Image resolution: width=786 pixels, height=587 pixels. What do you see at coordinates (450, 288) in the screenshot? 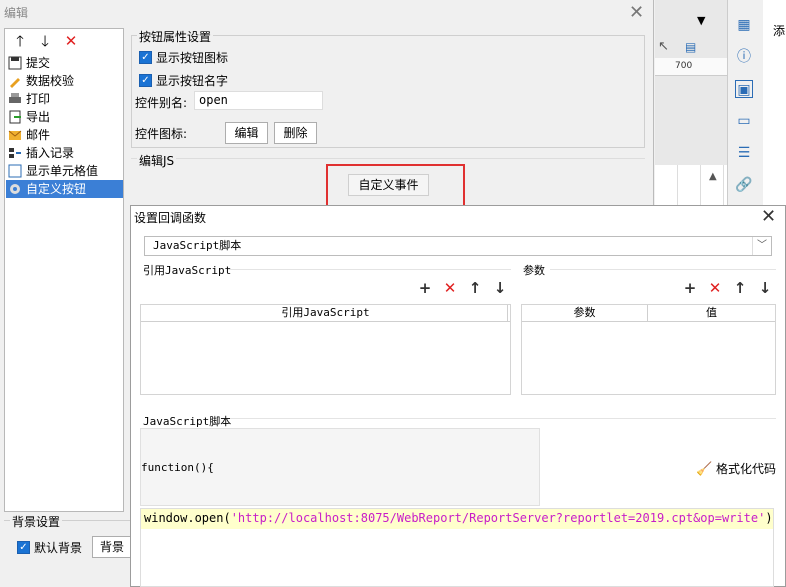
I see `delete-ref-js-icon: ✕` at bounding box center [450, 288].